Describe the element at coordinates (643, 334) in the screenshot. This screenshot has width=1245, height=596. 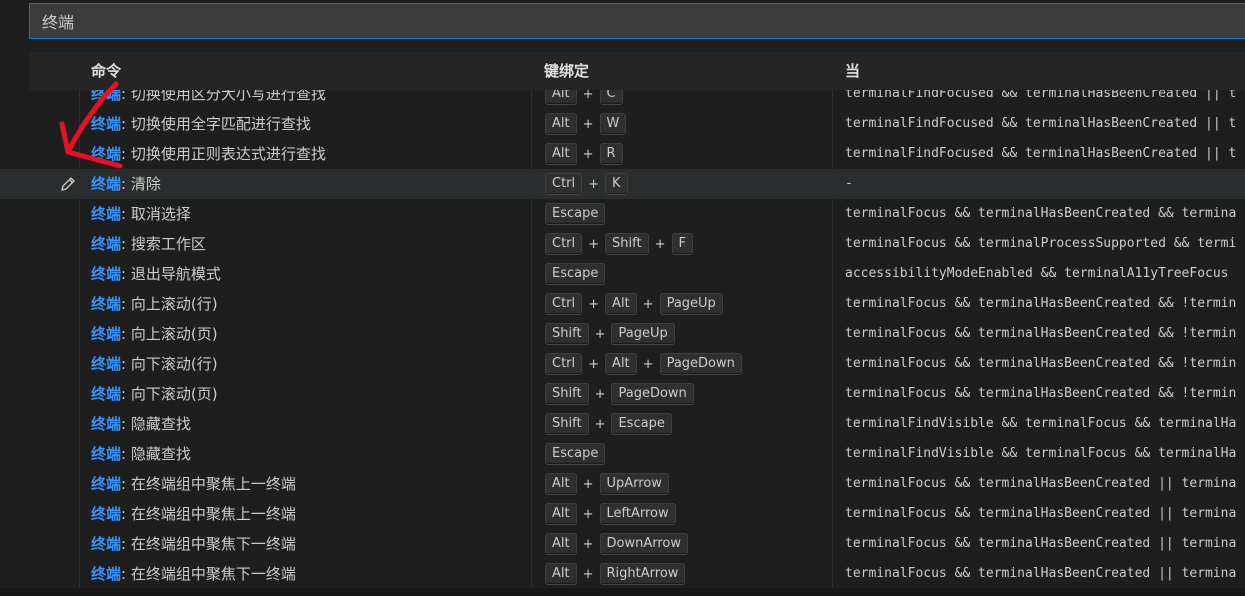
I see `key-cap: PageUp` at that location.